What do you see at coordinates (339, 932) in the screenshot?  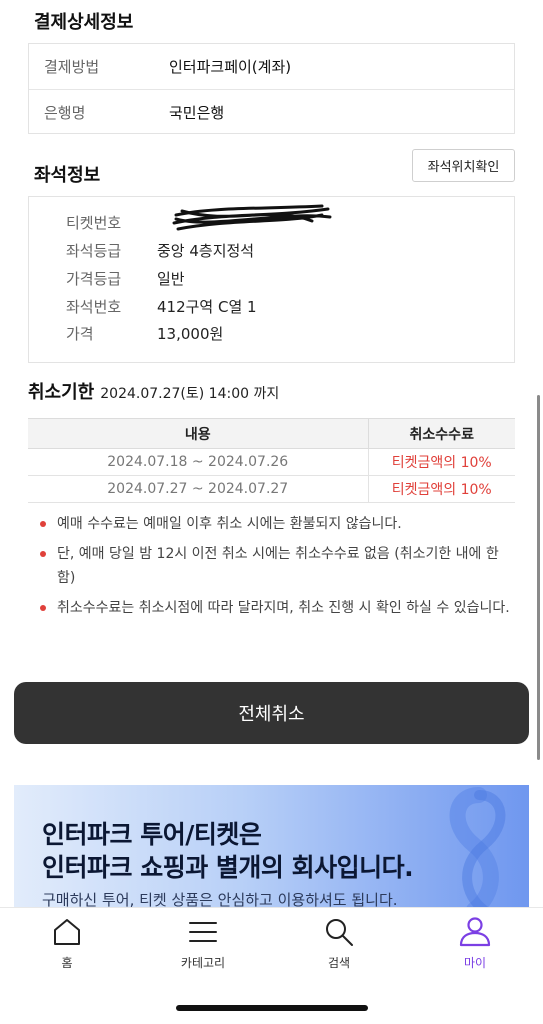 I see `search-icon` at bounding box center [339, 932].